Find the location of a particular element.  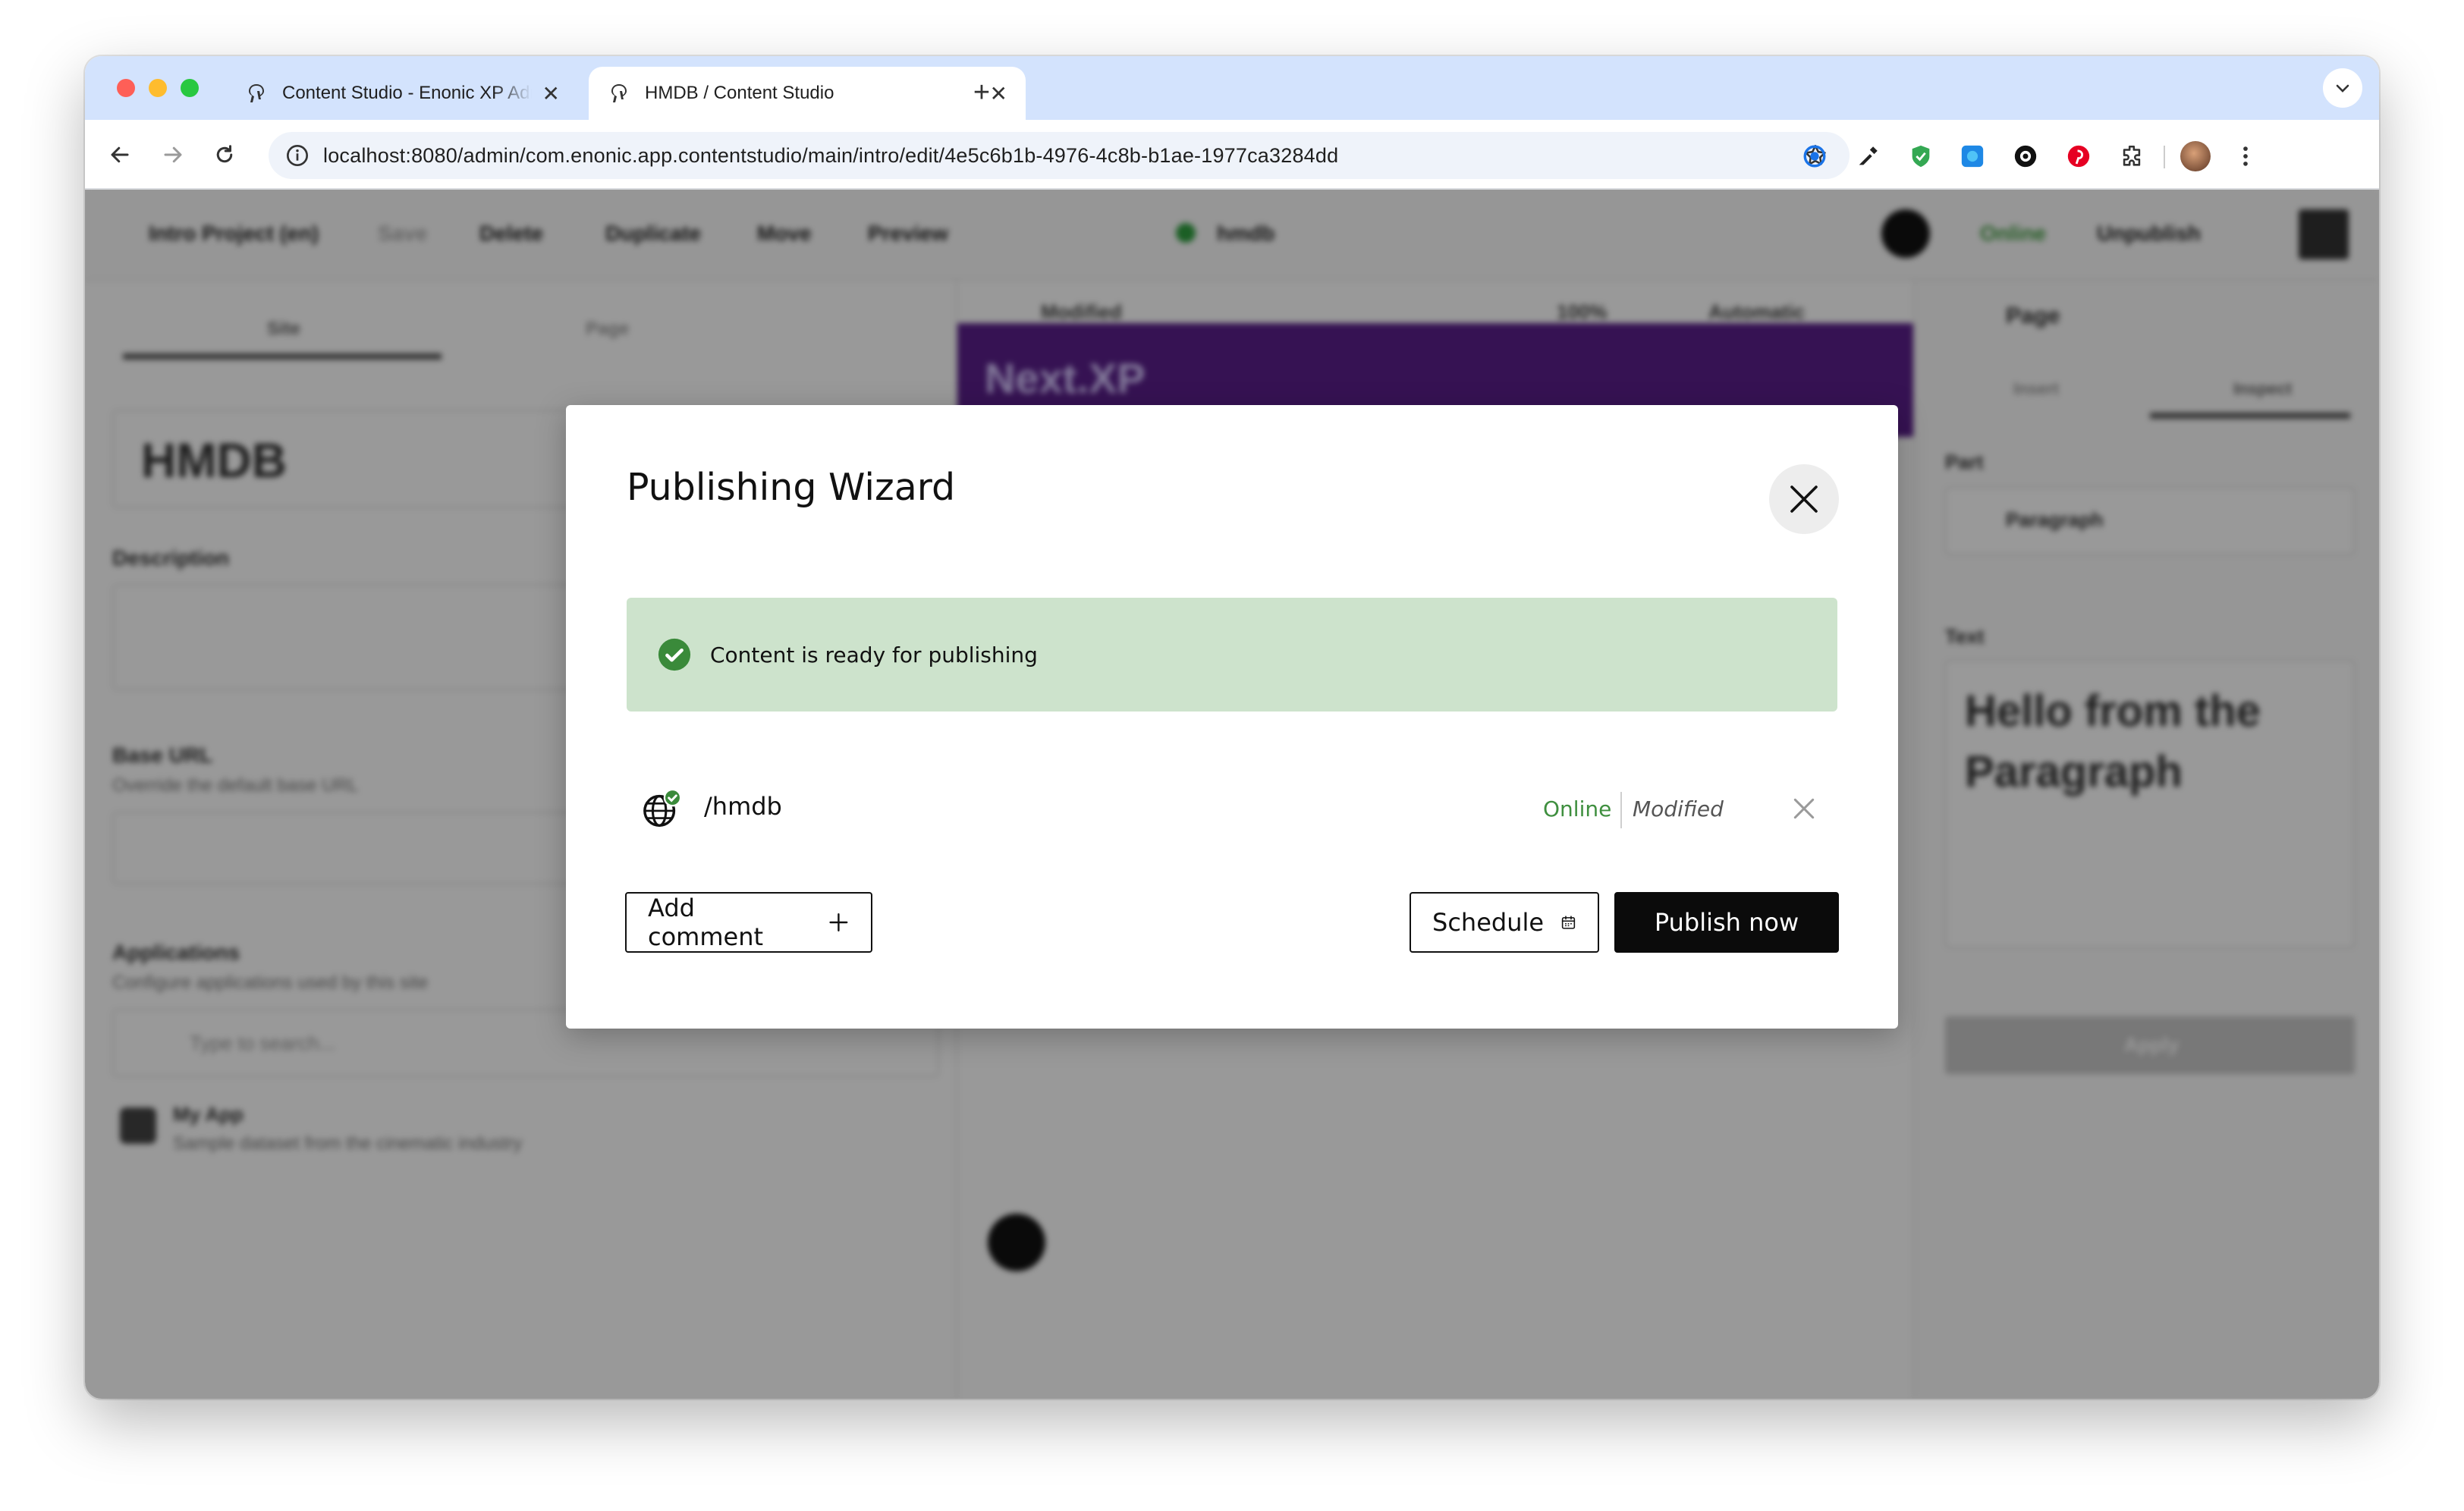

extension-1-icon is located at coordinates (1814, 156).